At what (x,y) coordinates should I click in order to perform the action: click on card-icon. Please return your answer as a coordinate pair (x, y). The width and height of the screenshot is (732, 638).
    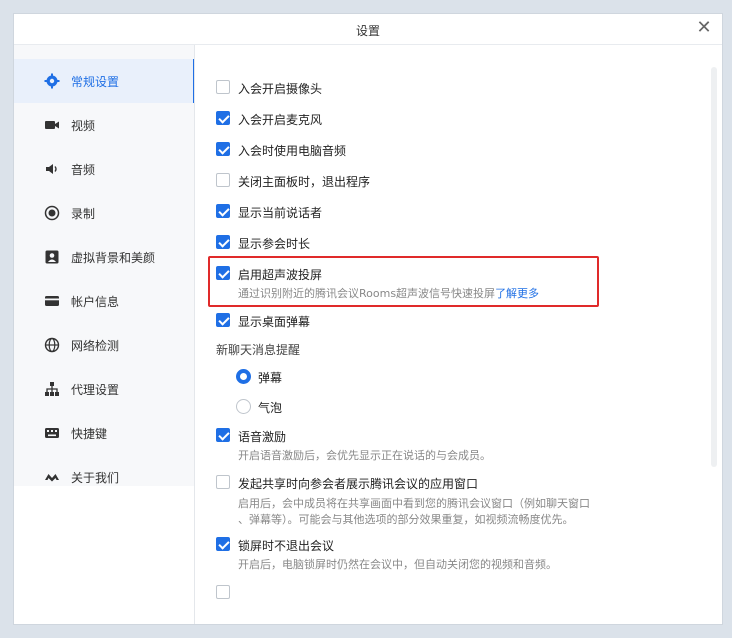
    Looking at the image, I should click on (52, 301).